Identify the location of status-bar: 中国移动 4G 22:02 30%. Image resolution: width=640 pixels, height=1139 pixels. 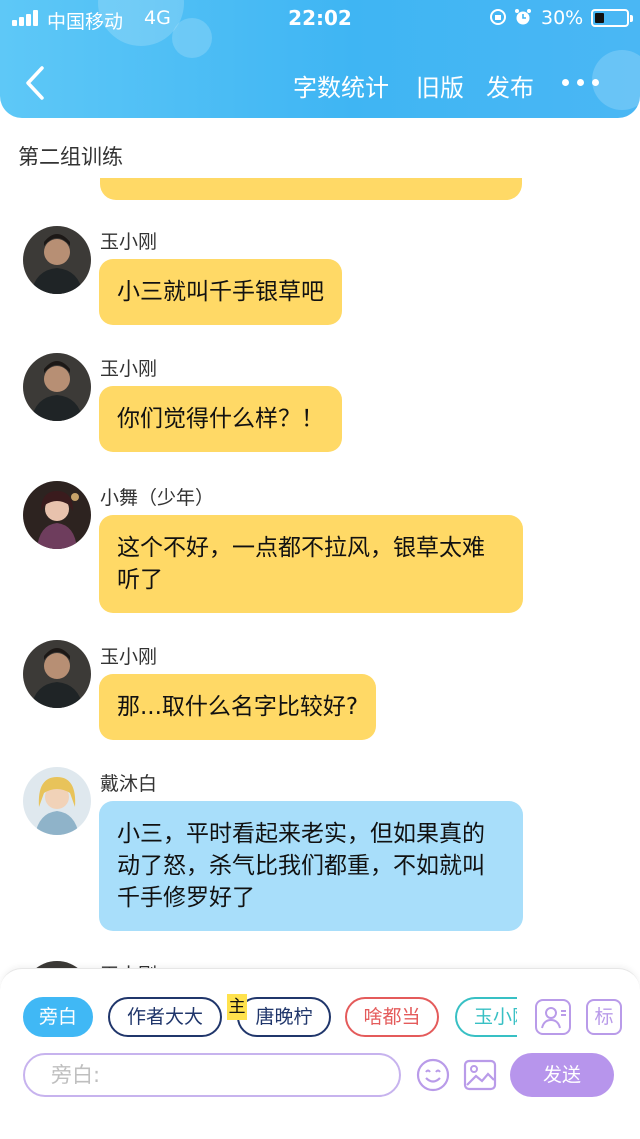
(320, 19).